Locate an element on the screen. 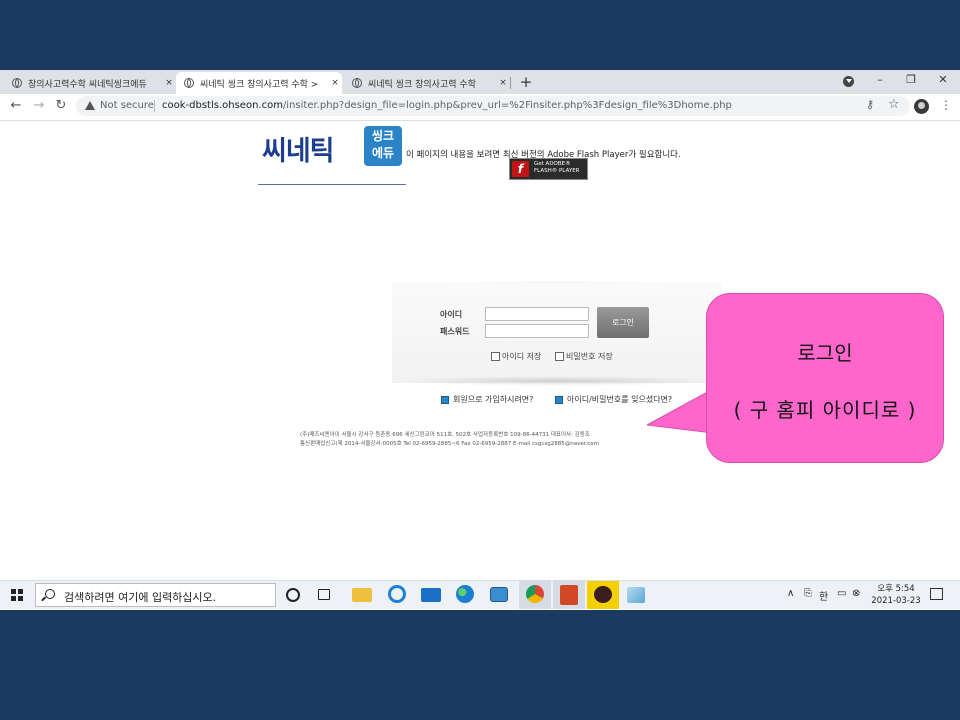 The image size is (960, 720). taskbar-clock: 오후 5:54 2021-03-23 is located at coordinates (896, 595).